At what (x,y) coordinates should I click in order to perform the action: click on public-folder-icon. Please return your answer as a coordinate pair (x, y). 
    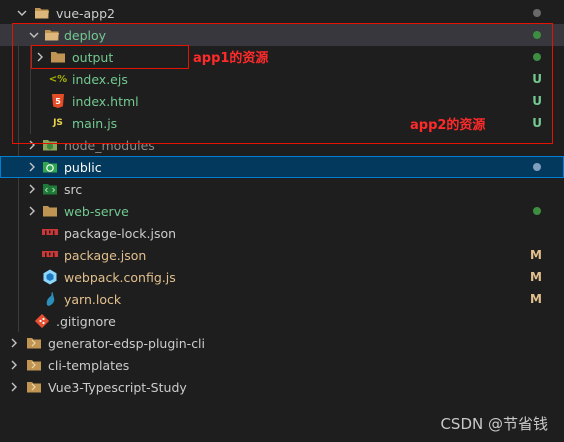
    Looking at the image, I should click on (50, 167).